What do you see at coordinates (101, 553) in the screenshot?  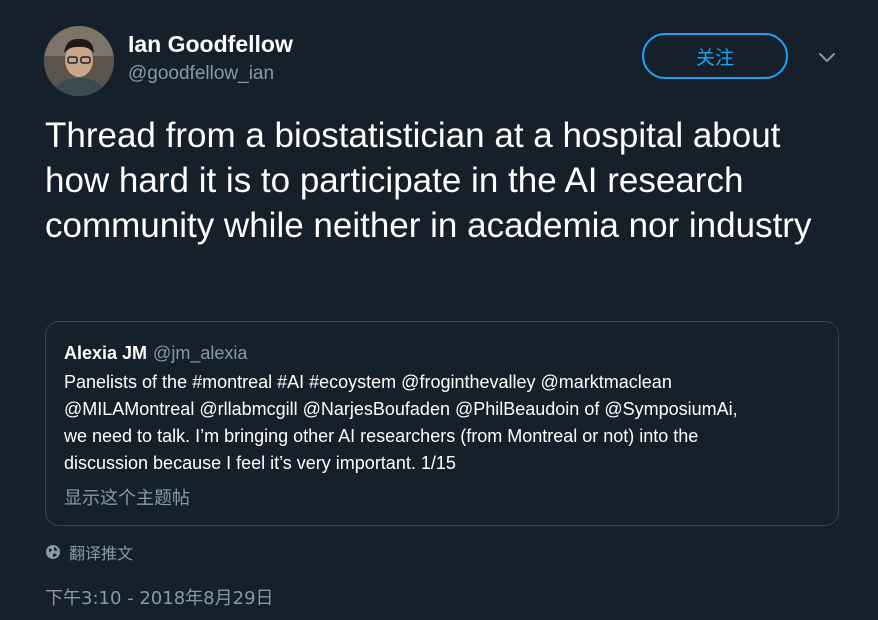 I see `translate-label: 翻译推文` at bounding box center [101, 553].